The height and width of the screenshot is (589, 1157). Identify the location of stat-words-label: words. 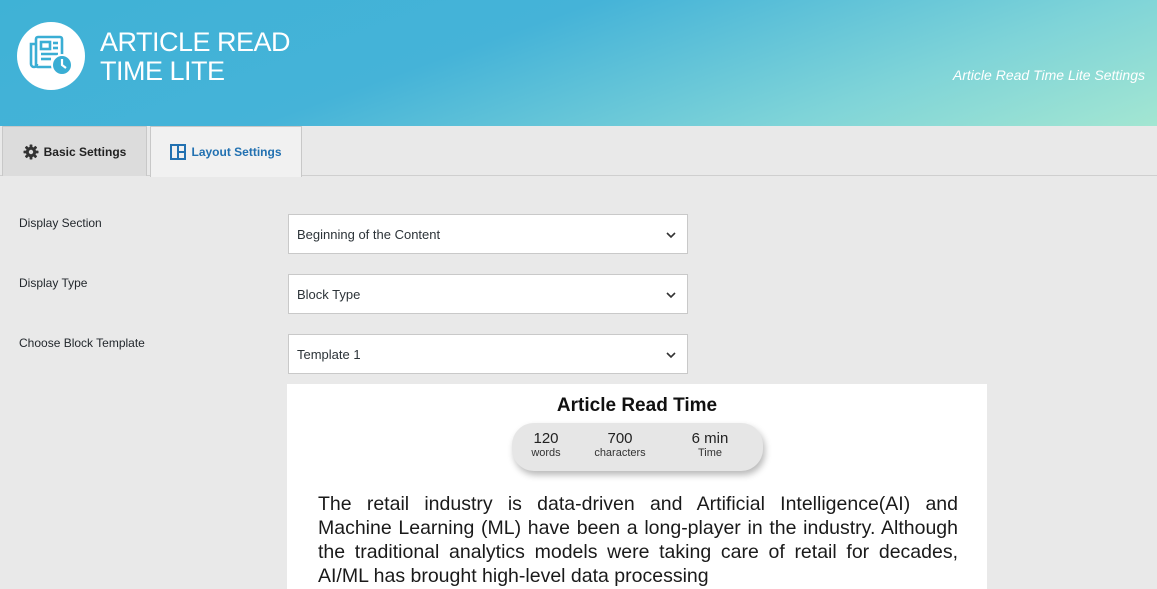
(546, 453).